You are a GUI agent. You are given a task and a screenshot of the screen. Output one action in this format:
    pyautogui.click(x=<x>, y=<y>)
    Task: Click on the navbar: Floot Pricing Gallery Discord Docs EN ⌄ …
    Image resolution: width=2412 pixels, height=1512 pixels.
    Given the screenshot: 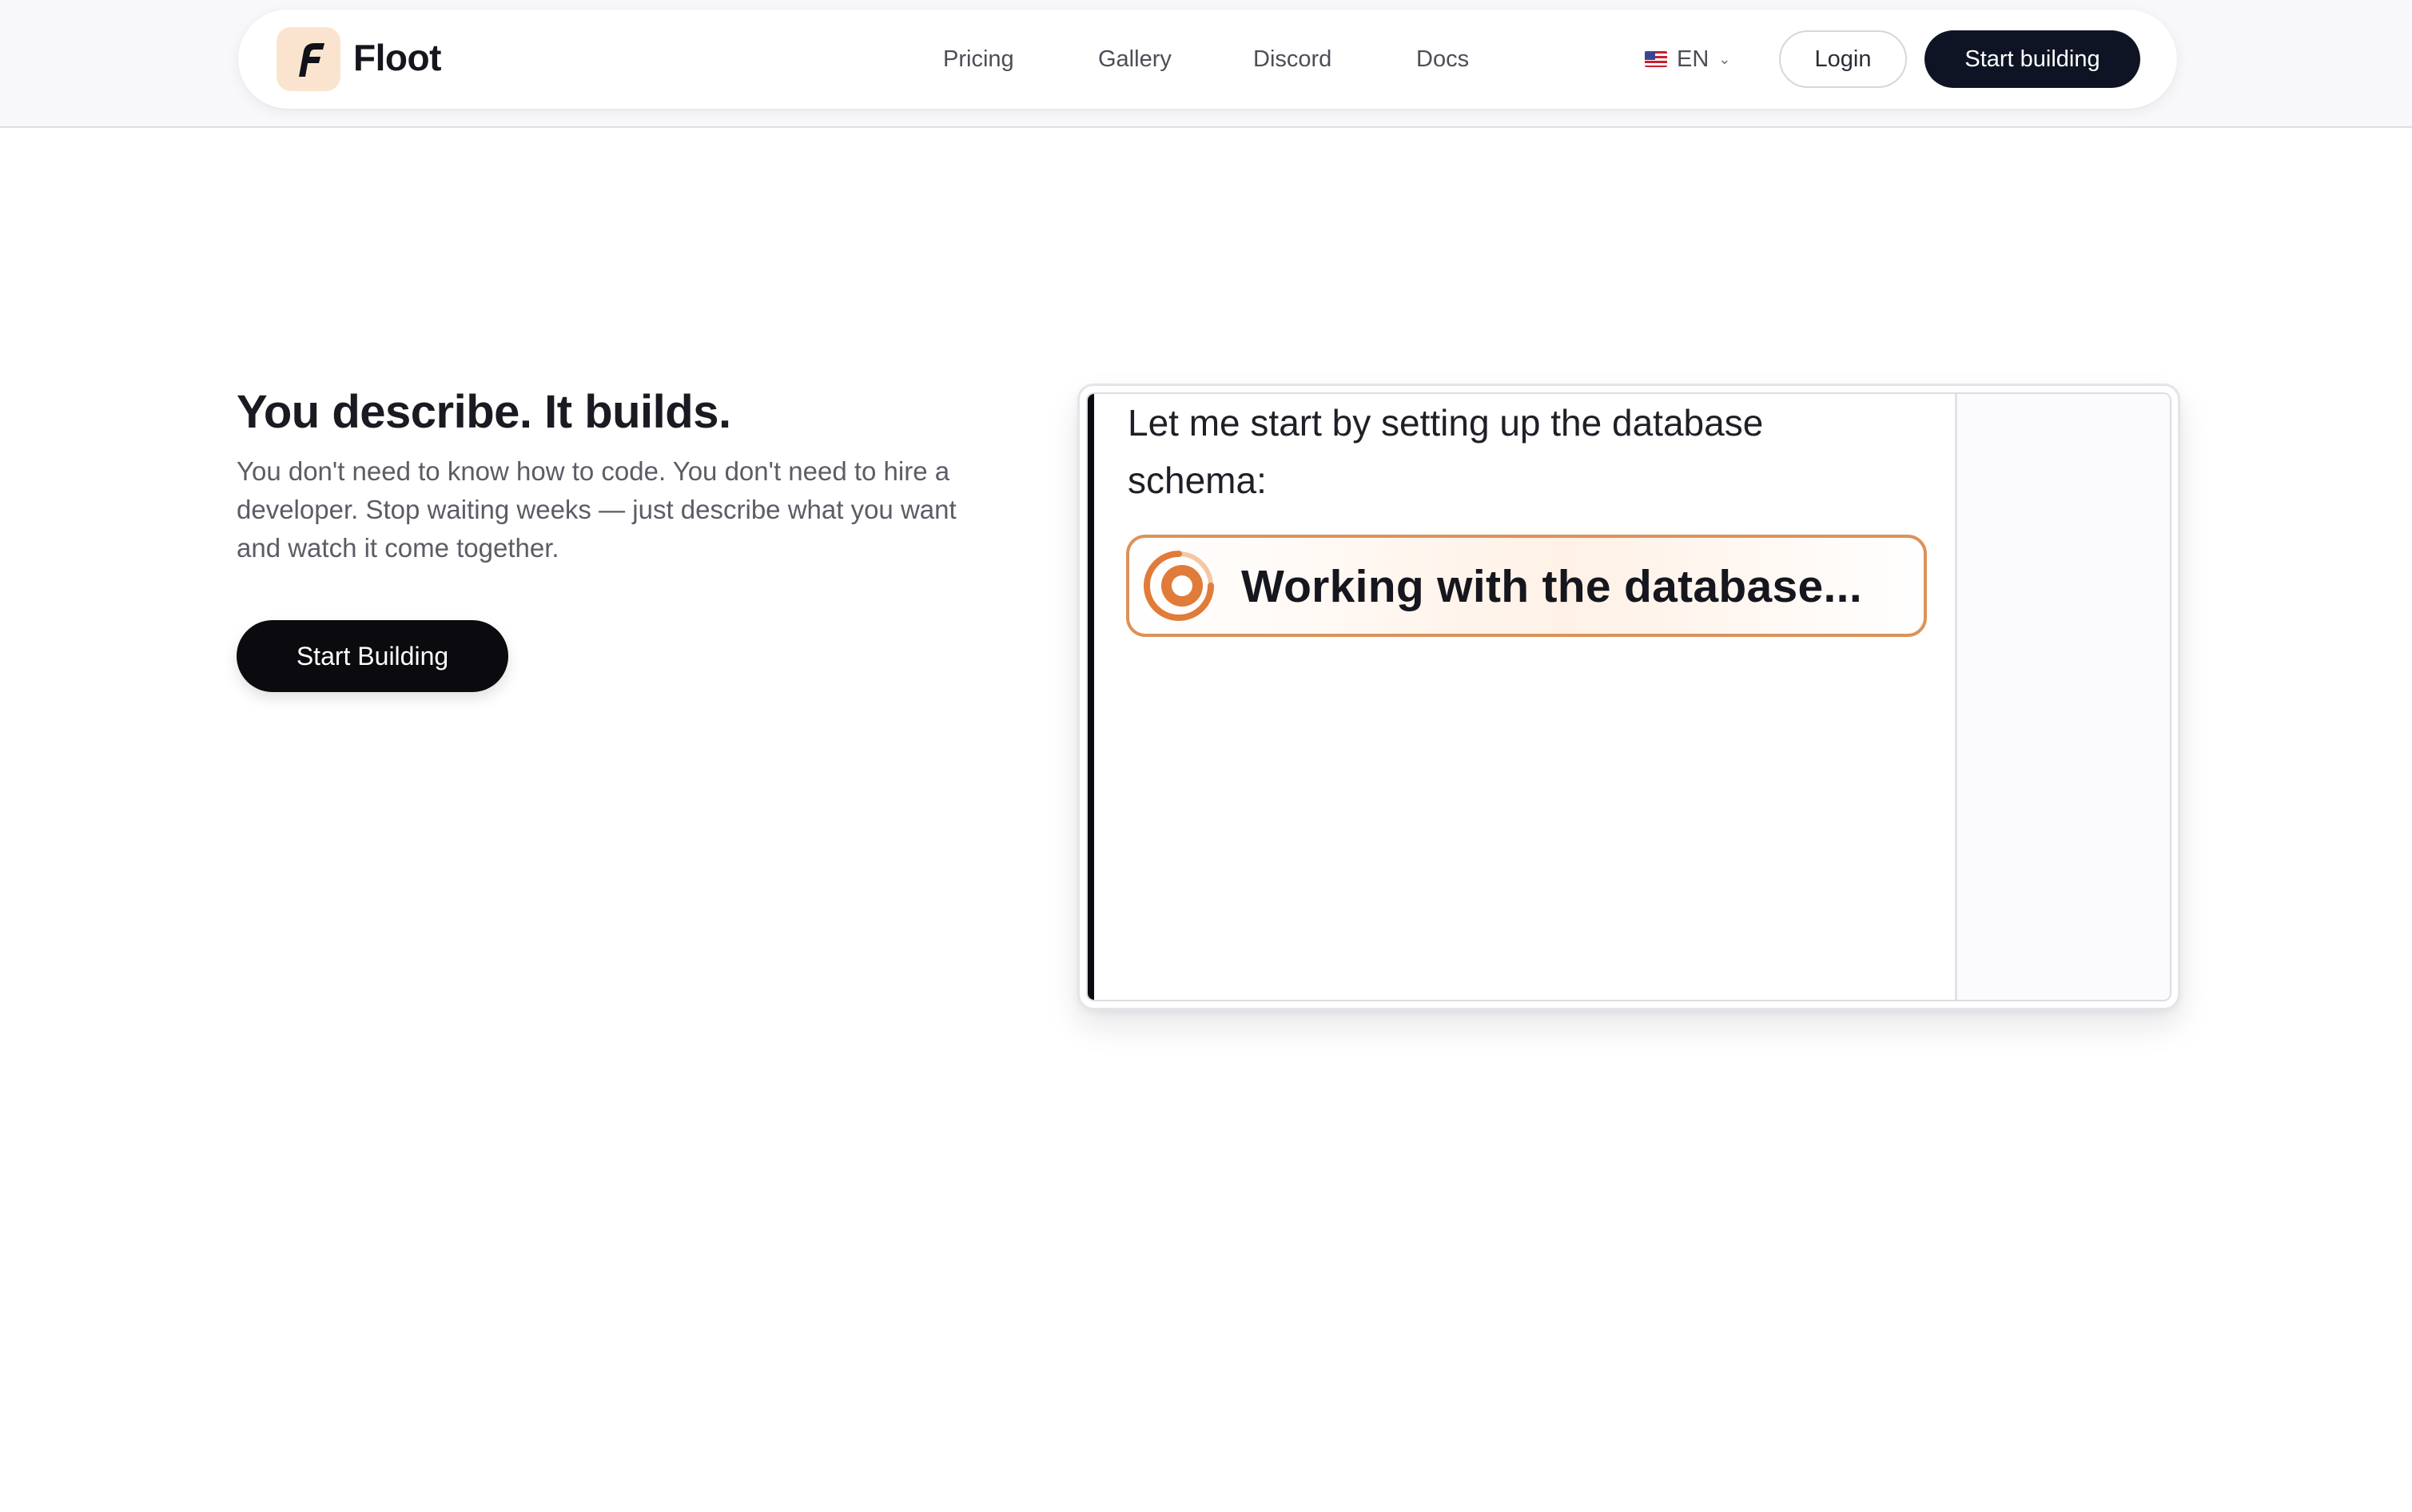 What is the action you would take?
    pyautogui.click(x=1207, y=59)
    